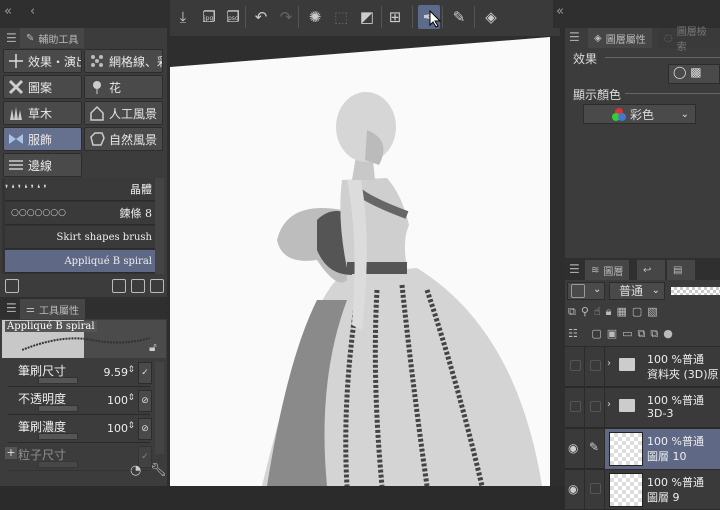 This screenshot has height=510, width=720. What do you see at coordinates (642, 449) in the screenshot?
I see `layer-row: ◉ ✎ 100 %普通 圖層 10` at bounding box center [642, 449].